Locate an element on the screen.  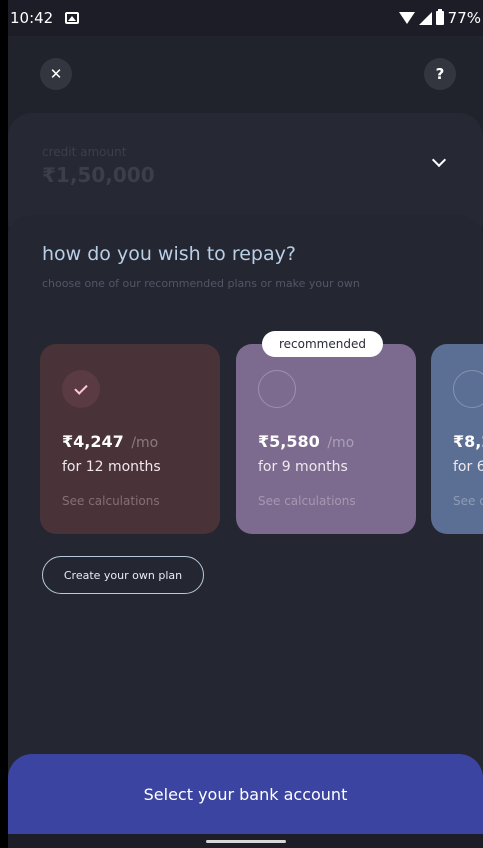
image-notification-icon is located at coordinates (72, 18).